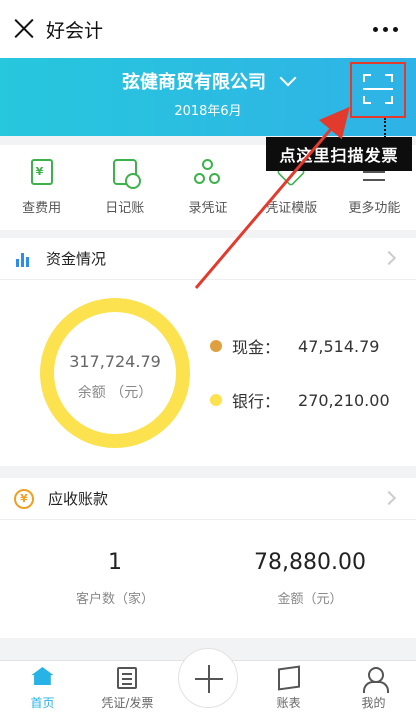 The width and height of the screenshot is (416, 718). Describe the element at coordinates (344, 400) in the screenshot. I see `bank-value: 270,210.00` at that location.